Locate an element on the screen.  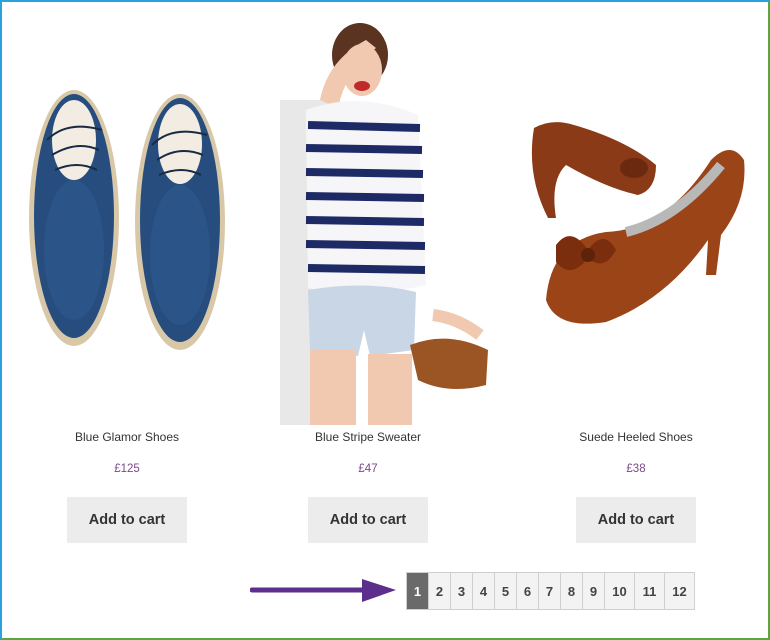
product-name: Blue Stripe Sweater is located at coordinates (368, 437).